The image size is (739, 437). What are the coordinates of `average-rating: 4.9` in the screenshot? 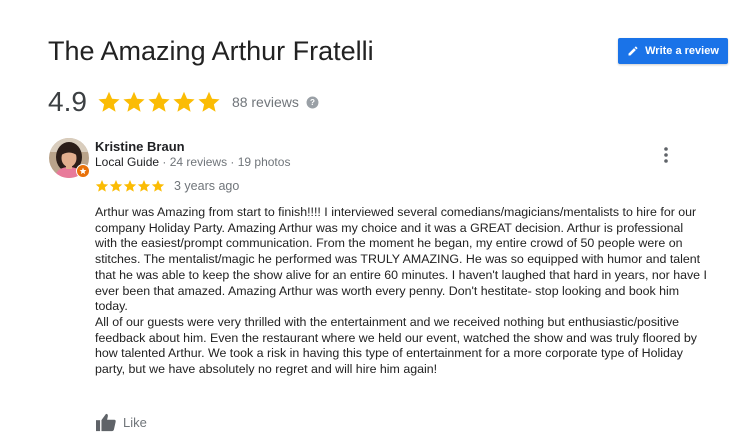 It's located at (67, 101).